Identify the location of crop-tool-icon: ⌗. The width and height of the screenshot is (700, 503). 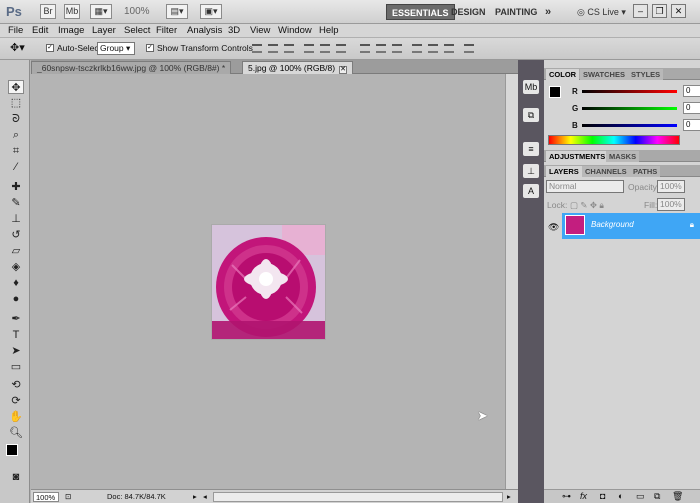
(16, 151).